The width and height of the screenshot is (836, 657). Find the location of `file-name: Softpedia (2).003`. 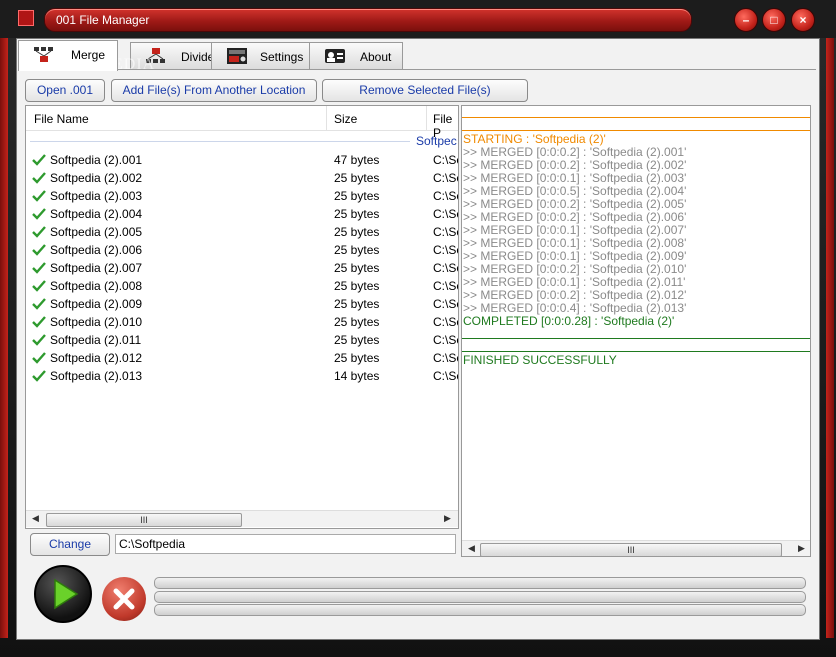

file-name: Softpedia (2).003 is located at coordinates (96, 196).